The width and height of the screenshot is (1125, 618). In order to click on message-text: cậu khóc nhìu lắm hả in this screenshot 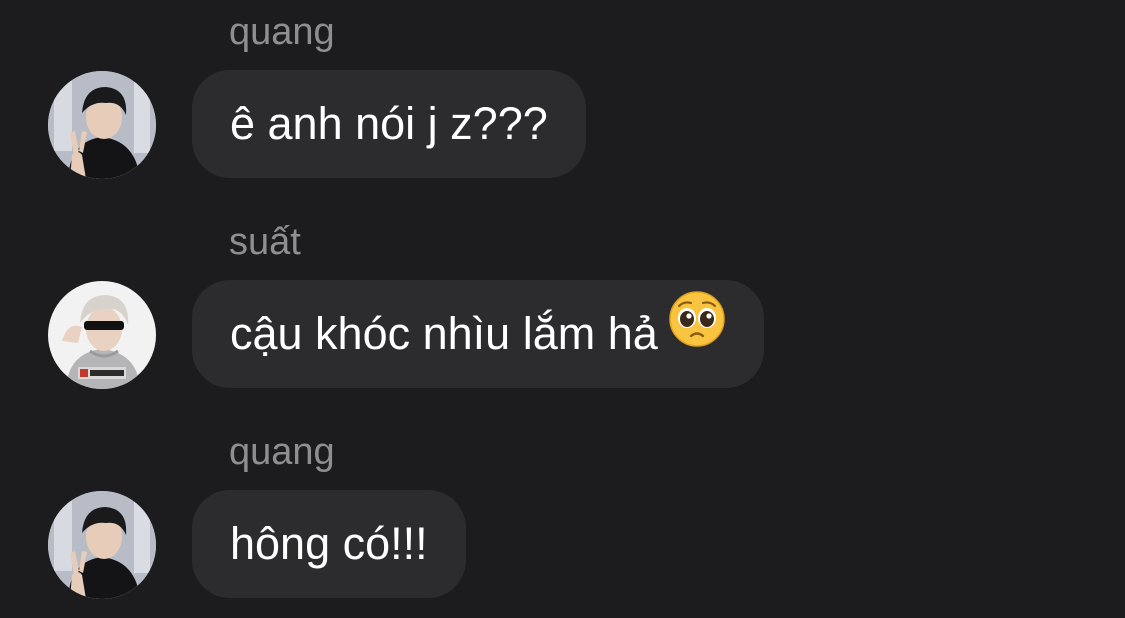, I will do `click(444, 333)`.